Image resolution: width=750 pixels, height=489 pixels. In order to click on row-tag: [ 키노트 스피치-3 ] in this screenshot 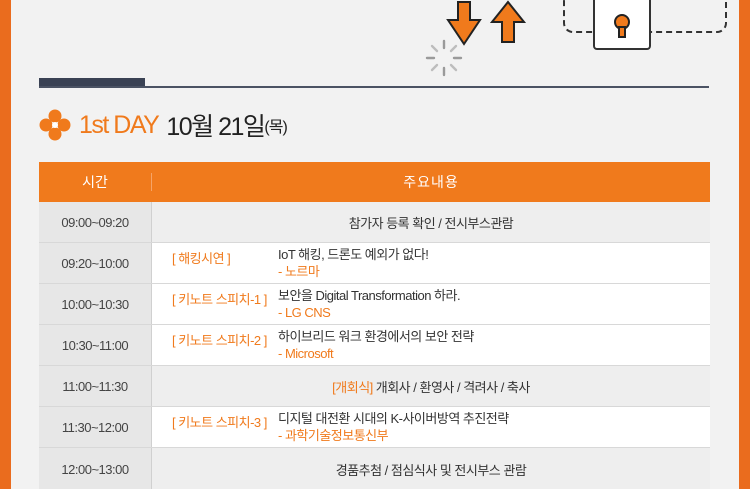, I will do `click(219, 422)`.